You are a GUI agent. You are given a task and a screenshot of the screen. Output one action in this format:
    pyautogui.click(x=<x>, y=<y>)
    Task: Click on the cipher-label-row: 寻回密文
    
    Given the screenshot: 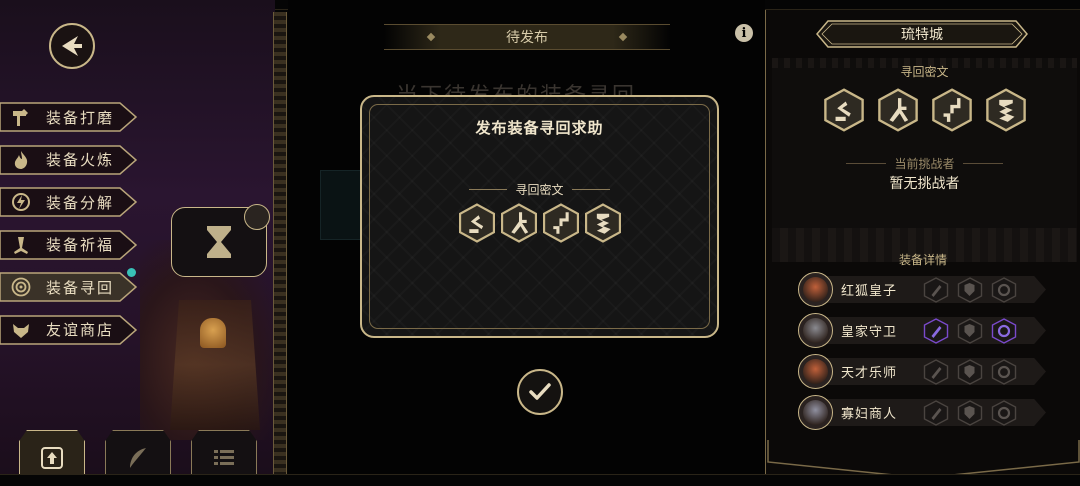 What is the action you would take?
    pyautogui.click(x=539, y=189)
    